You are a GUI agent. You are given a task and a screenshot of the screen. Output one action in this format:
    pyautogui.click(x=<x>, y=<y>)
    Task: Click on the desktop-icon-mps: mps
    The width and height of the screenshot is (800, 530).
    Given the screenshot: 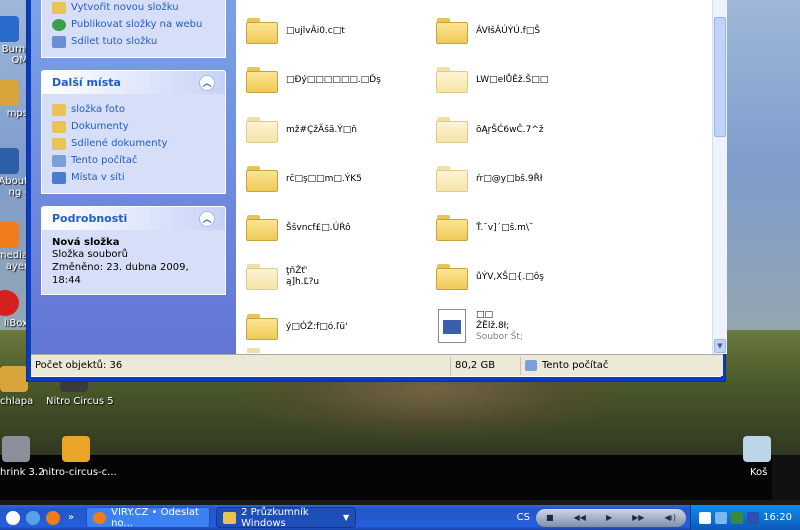 What is the action you would take?
    pyautogui.click(x=14, y=99)
    